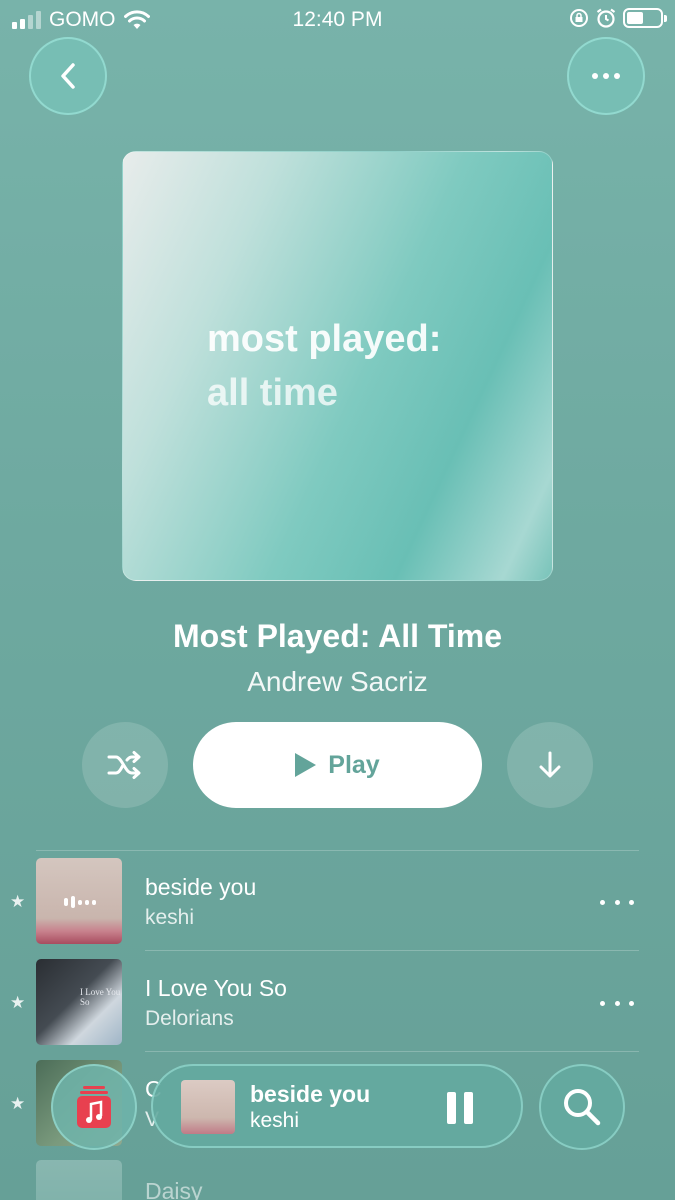 Image resolution: width=675 pixels, height=1200 pixels. I want to click on shuffle-icon, so click(124, 765).